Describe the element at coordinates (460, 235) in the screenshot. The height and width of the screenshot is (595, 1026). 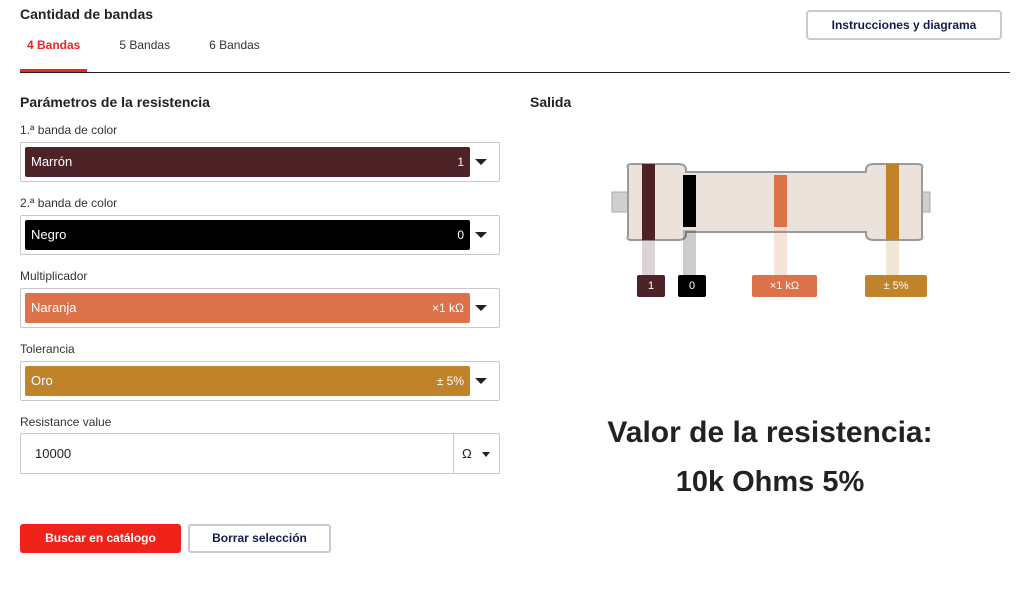
I see `band2-value: 0` at that location.